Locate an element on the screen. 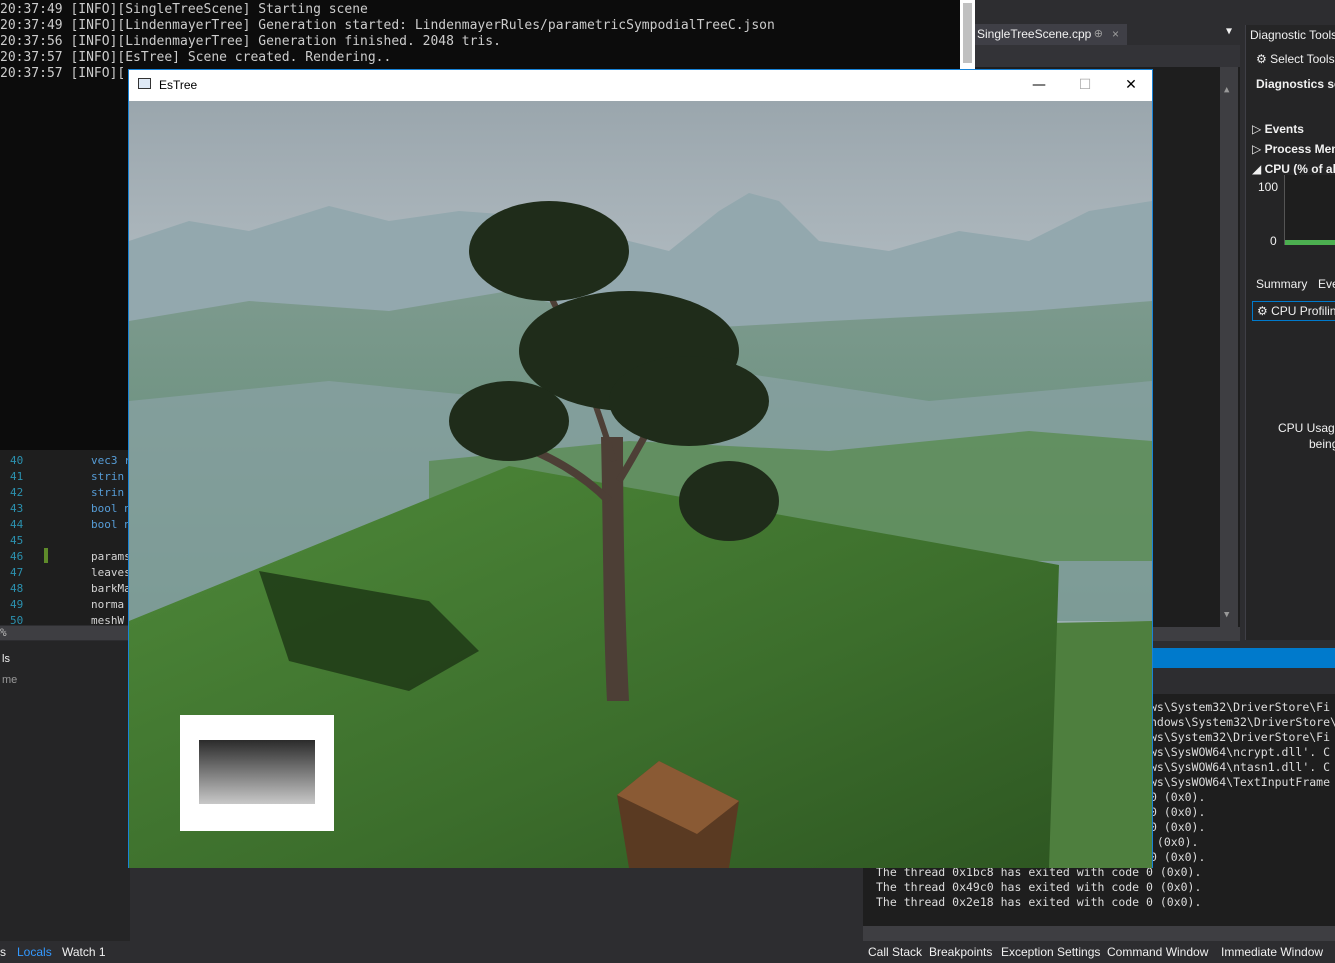  code-line: params is located at coordinates (111, 556).